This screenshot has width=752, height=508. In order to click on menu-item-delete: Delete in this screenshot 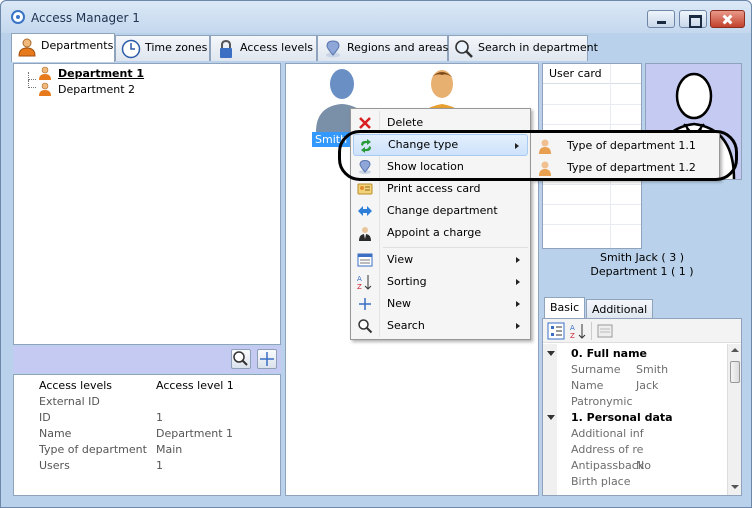, I will do `click(440, 123)`.